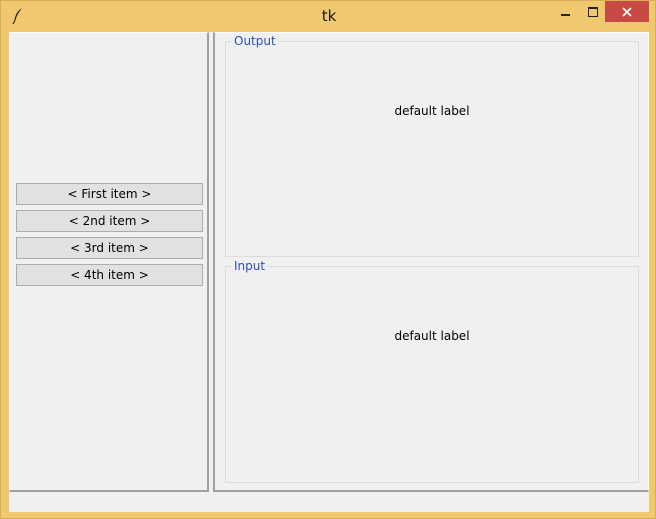 The height and width of the screenshot is (519, 656). I want to click on minimize-icon, so click(565, 14).